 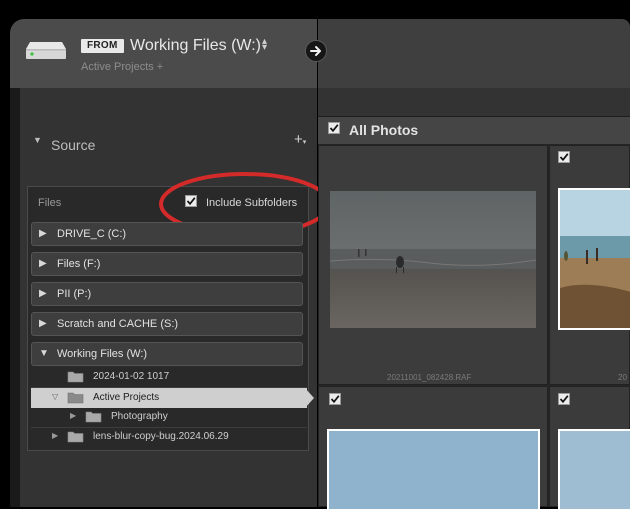 What do you see at coordinates (167, 294) in the screenshot?
I see `volume-row-pii-p: ▶ PII (P:)` at bounding box center [167, 294].